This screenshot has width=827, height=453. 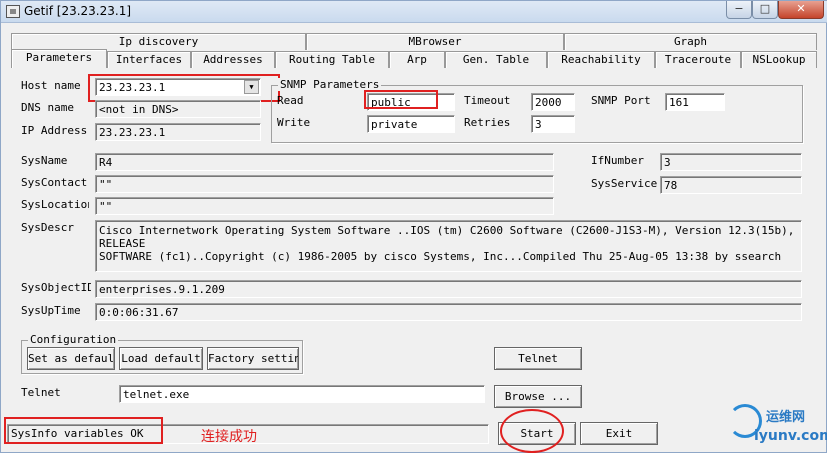 I want to click on watermark-top-text: 运维网, so click(x=786, y=417).